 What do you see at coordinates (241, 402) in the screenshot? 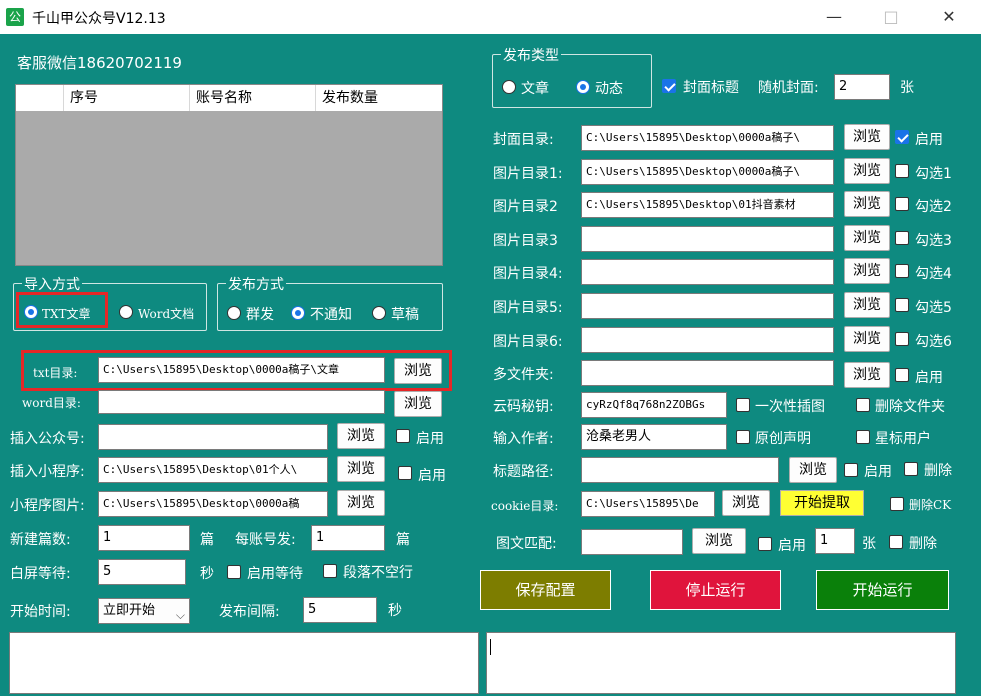
I see `word-dir-input` at bounding box center [241, 402].